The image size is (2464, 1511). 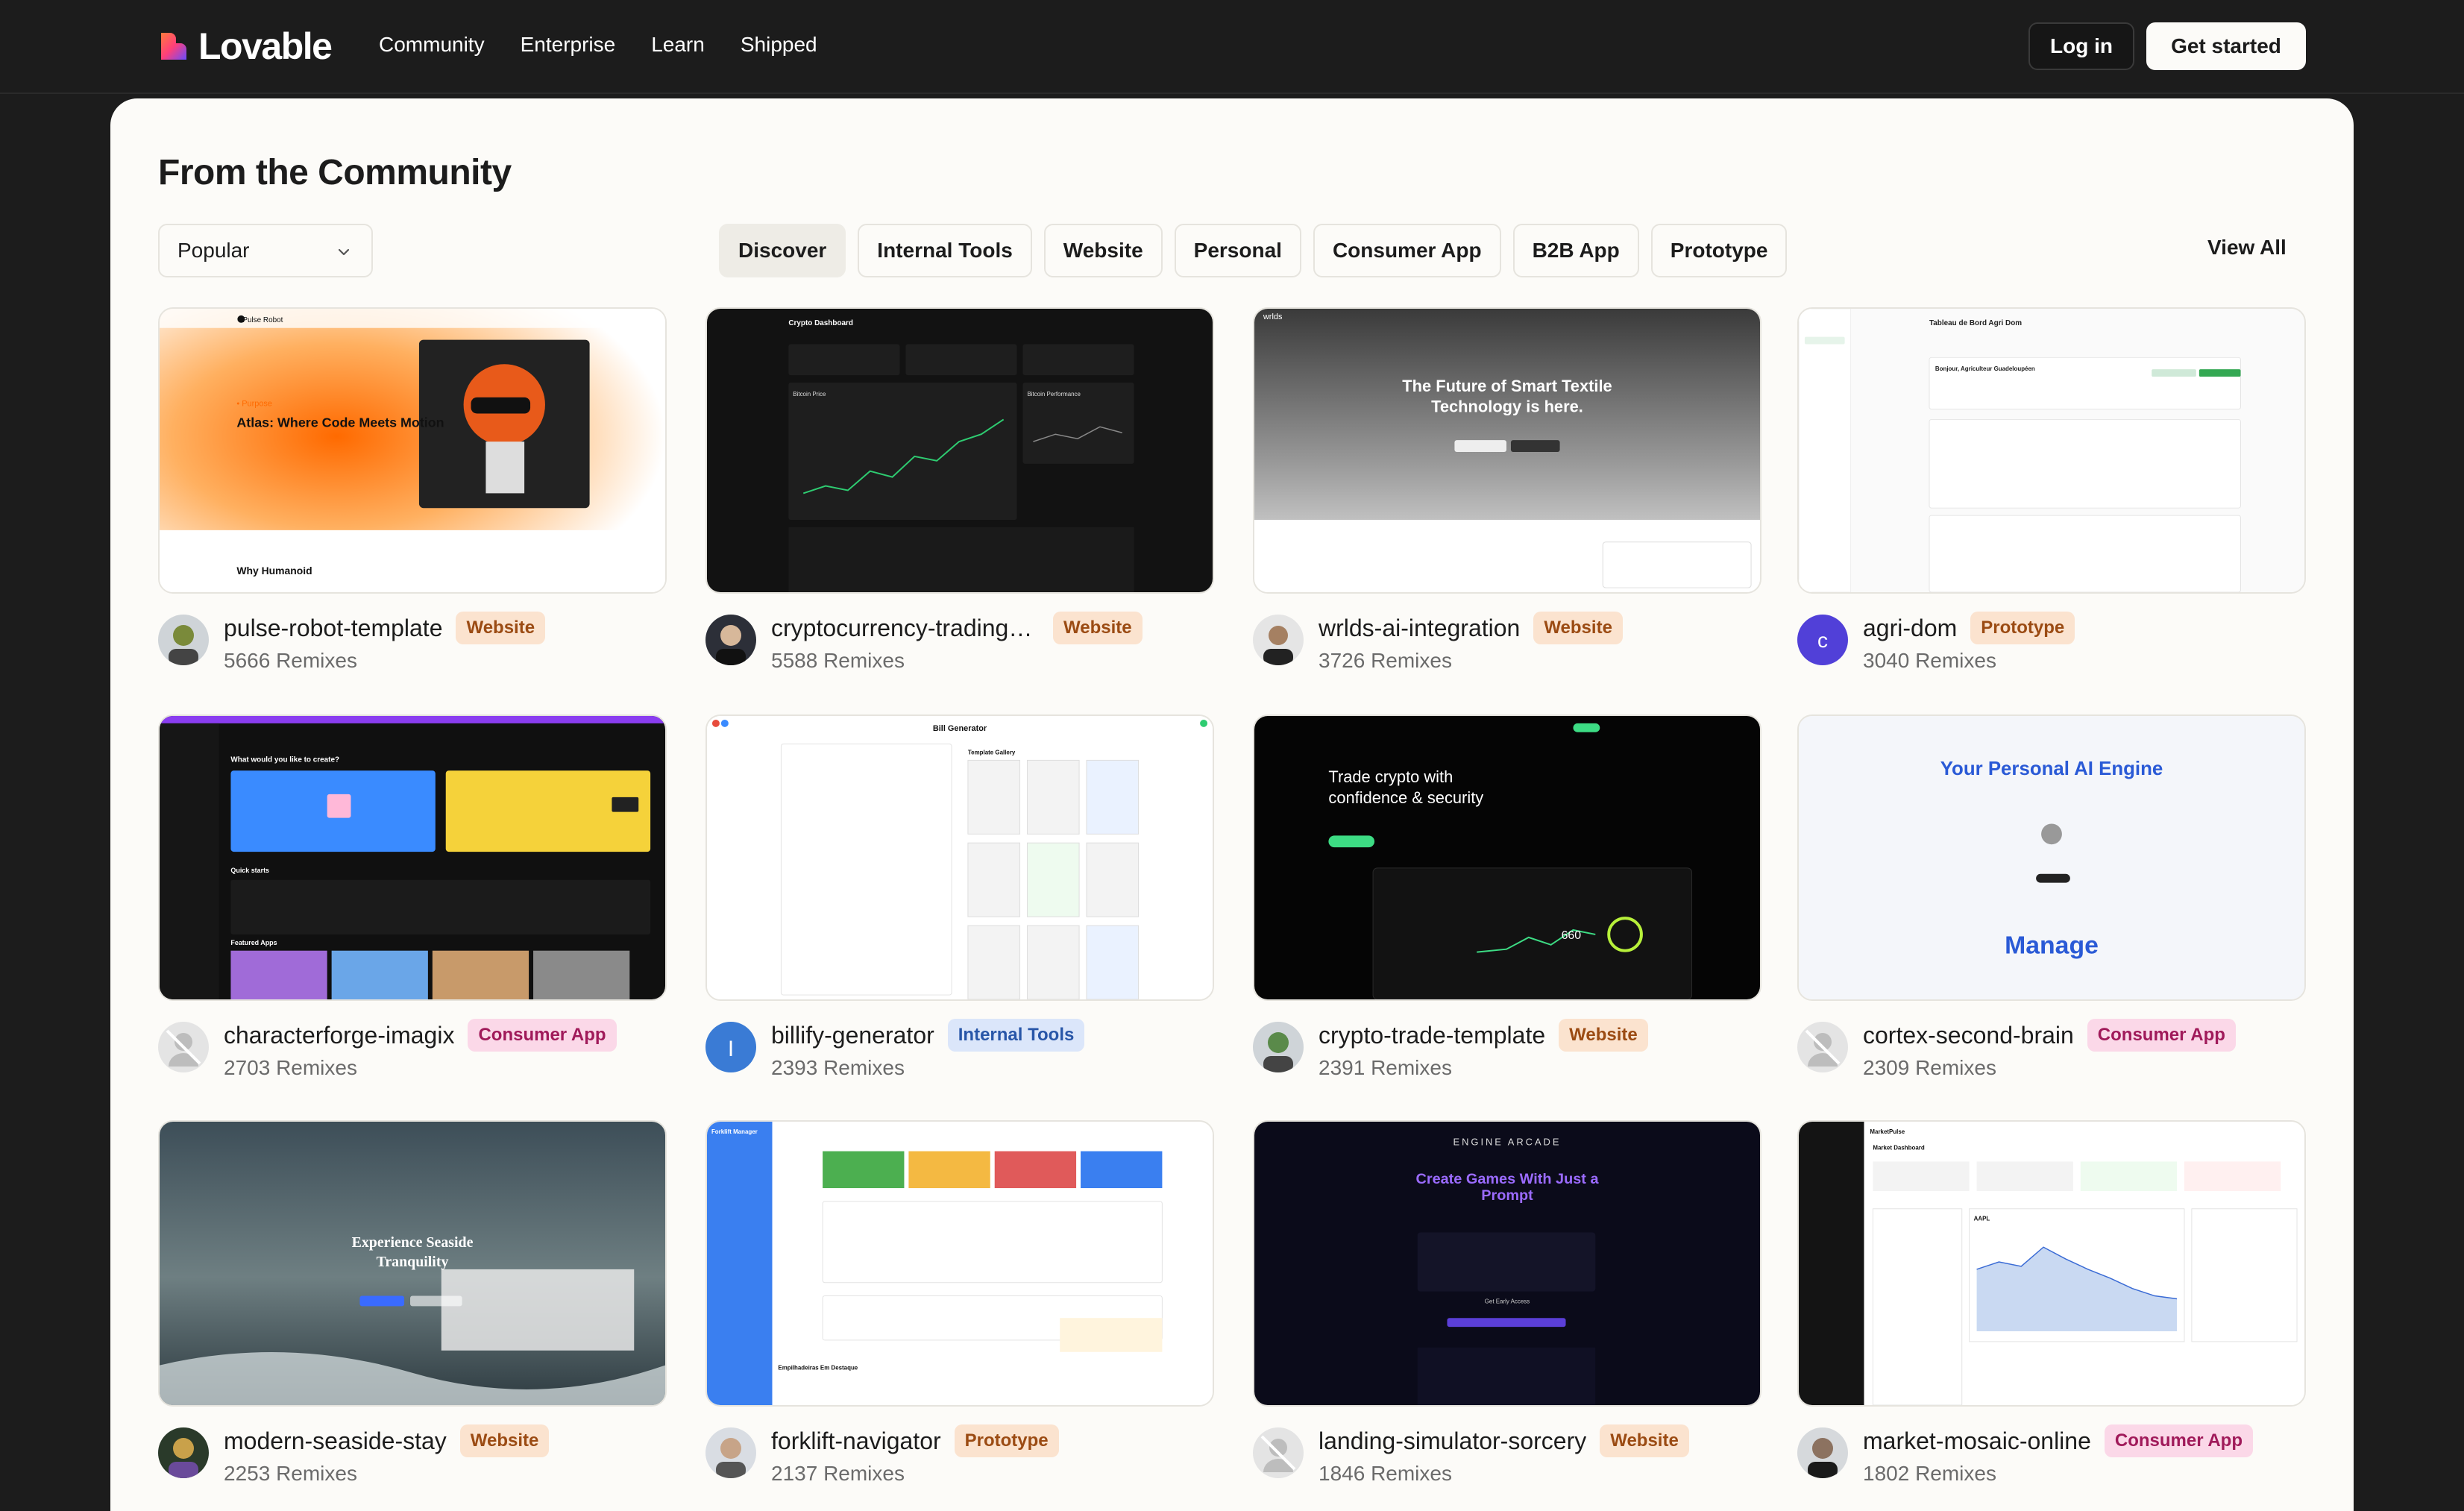 What do you see at coordinates (820, 323) in the screenshot?
I see `svg-text: Crypto Dashboard` at bounding box center [820, 323].